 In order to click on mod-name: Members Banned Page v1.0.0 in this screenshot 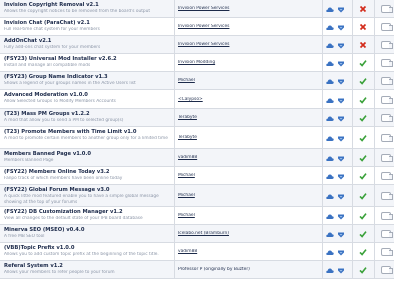, I will do `click(47, 154)`.